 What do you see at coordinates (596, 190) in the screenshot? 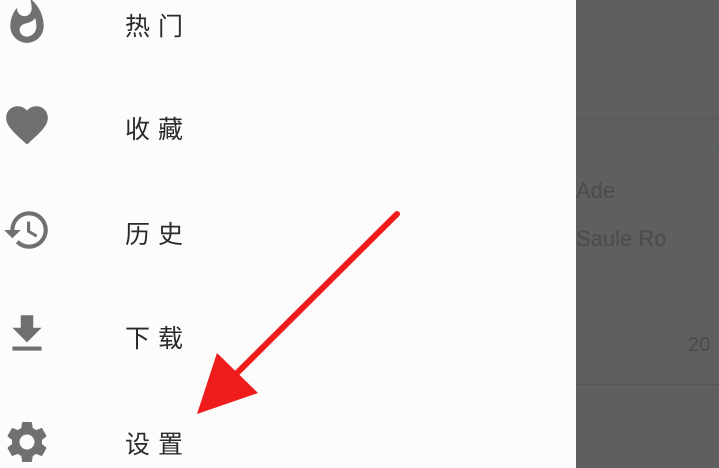
I see `background-text: Ade` at bounding box center [596, 190].